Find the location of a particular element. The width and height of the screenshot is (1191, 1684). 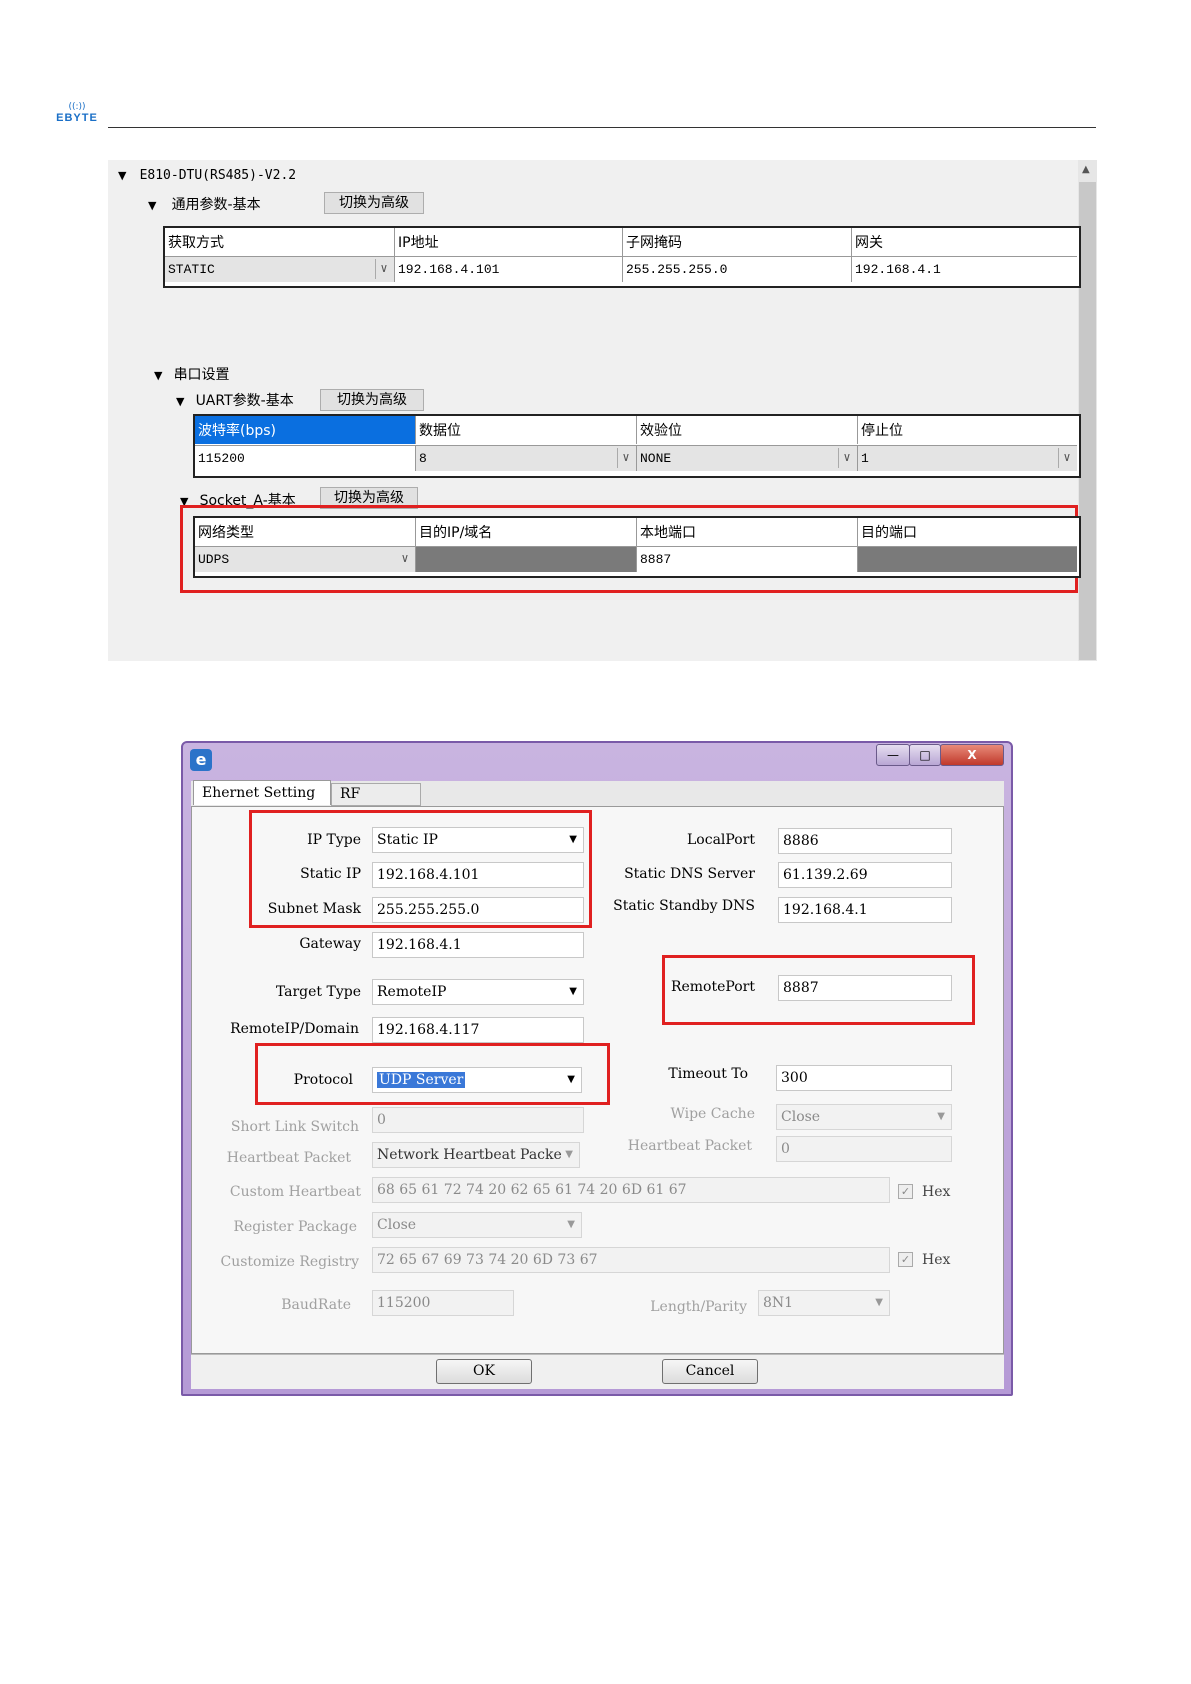

heartbeat-packet-value: Network Heartbeat Packe is located at coordinates (469, 1155).